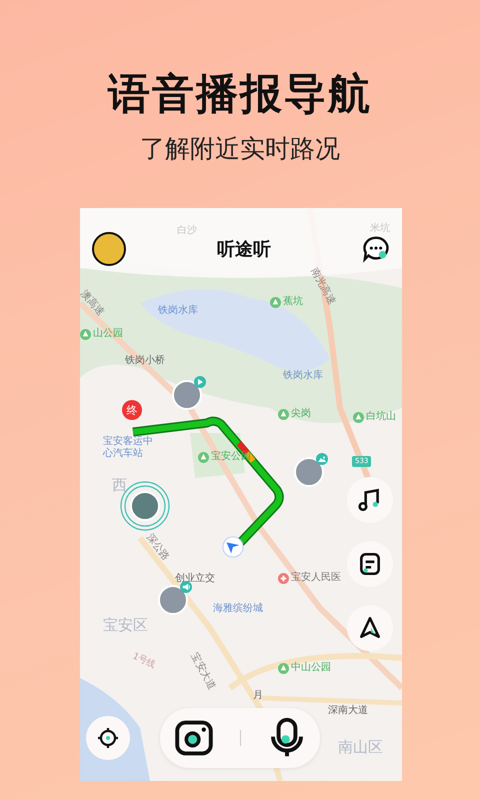  Describe the element at coordinates (376, 249) in the screenshot. I see `chat-icon` at that location.